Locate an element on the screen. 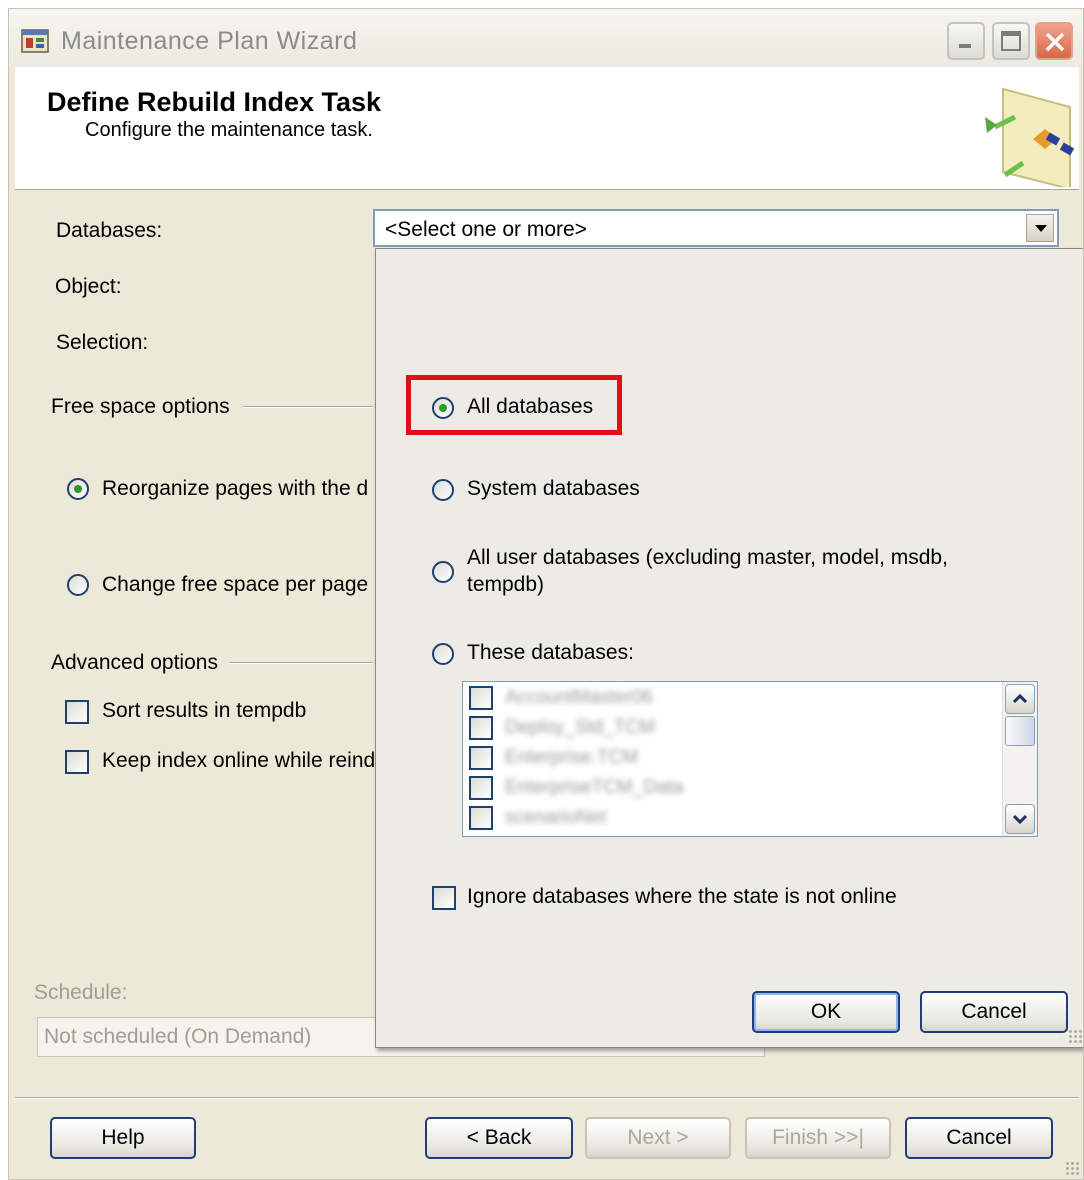  help-button: Help is located at coordinates (123, 1138).